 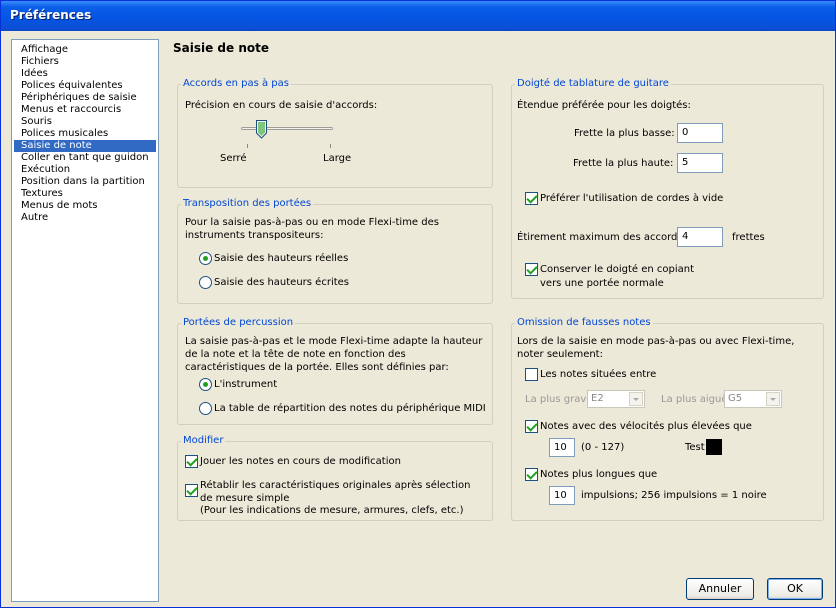 I want to click on sidebar-item-idees: Idées, so click(x=85, y=74).